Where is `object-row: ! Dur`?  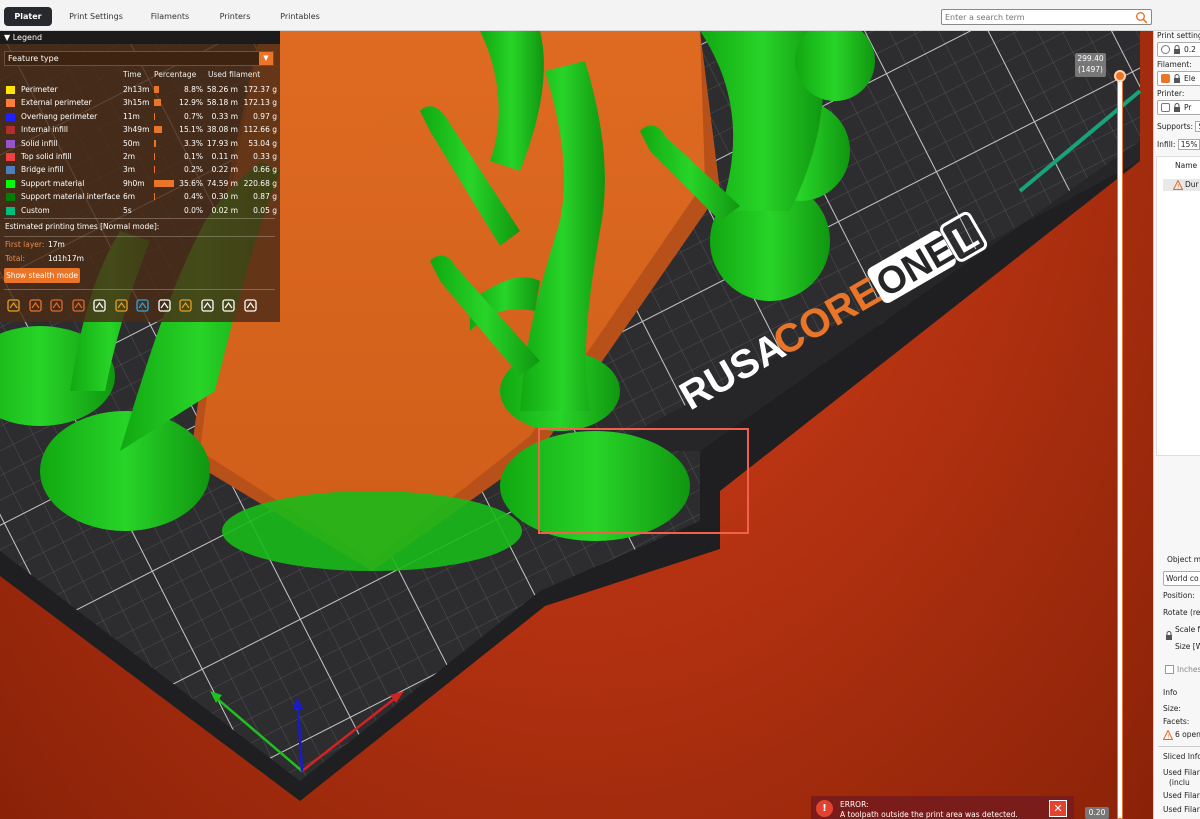
object-row: ! Dur is located at coordinates (1181, 185).